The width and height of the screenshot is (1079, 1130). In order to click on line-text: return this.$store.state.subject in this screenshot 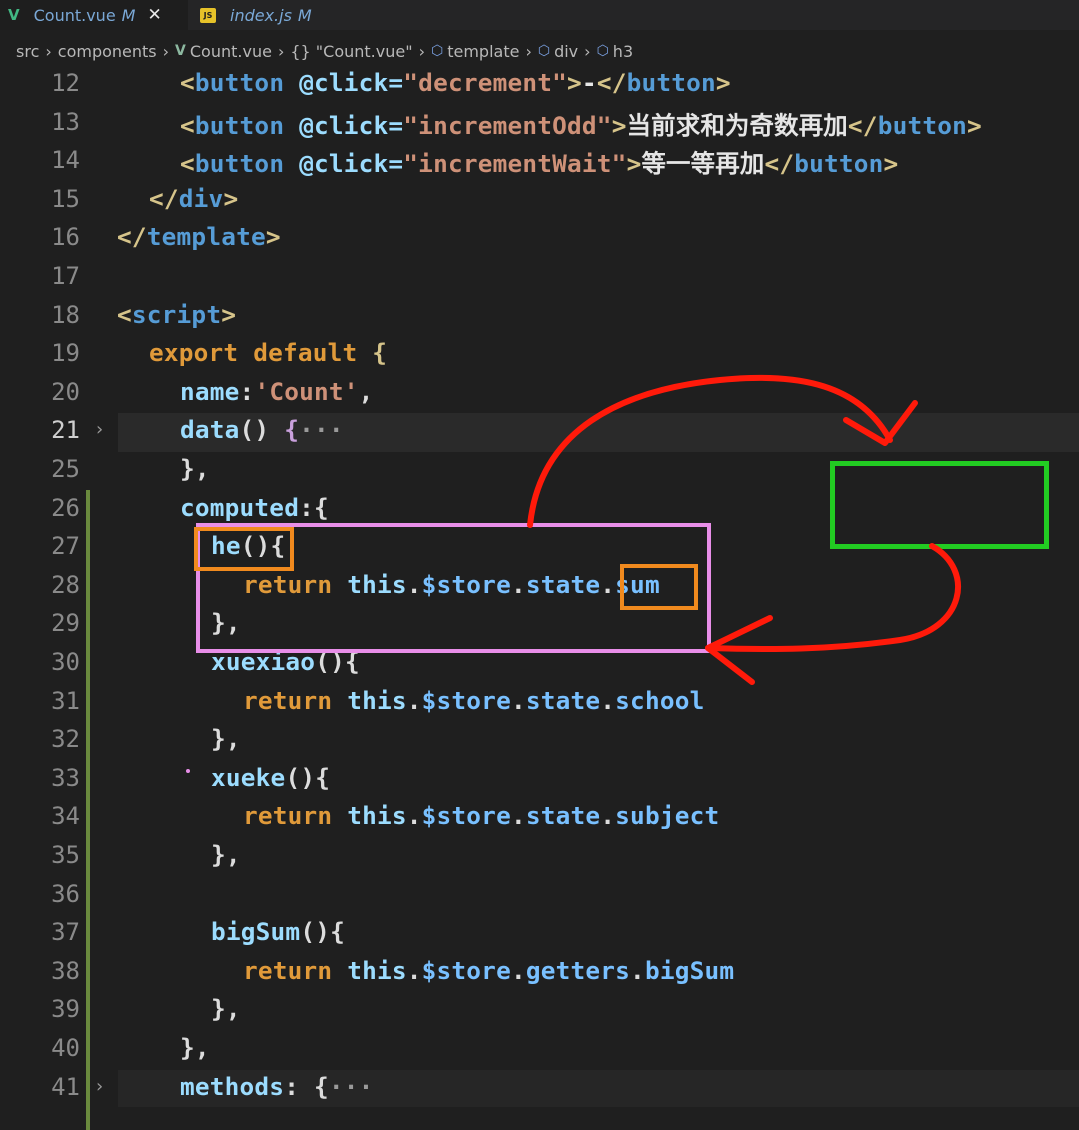, I will do `click(481, 816)`.